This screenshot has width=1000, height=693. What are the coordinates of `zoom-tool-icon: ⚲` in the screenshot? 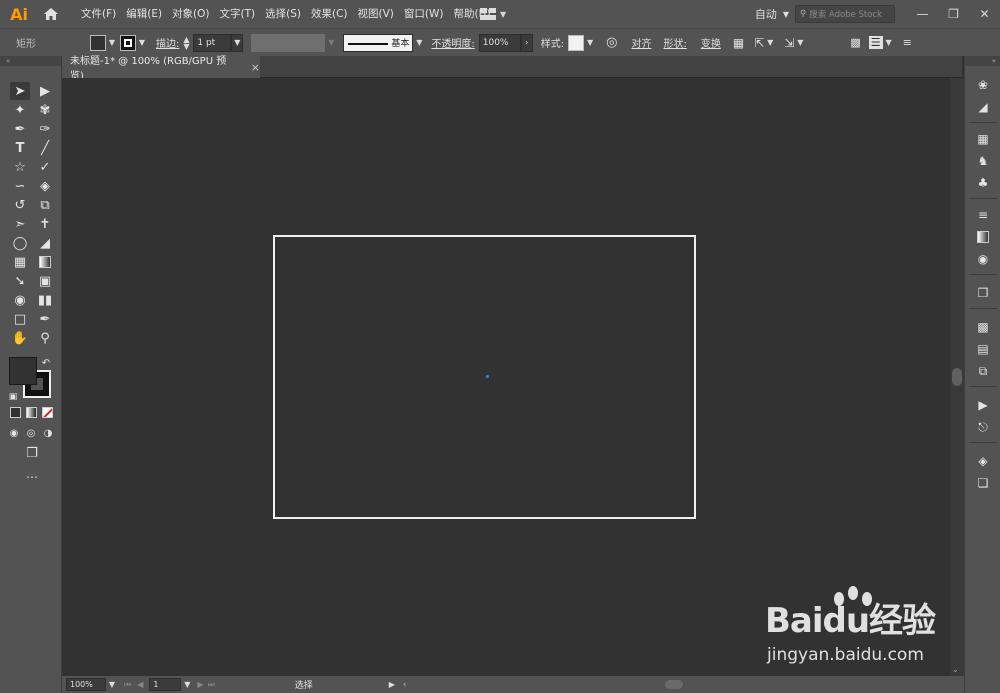 It's located at (45, 338).